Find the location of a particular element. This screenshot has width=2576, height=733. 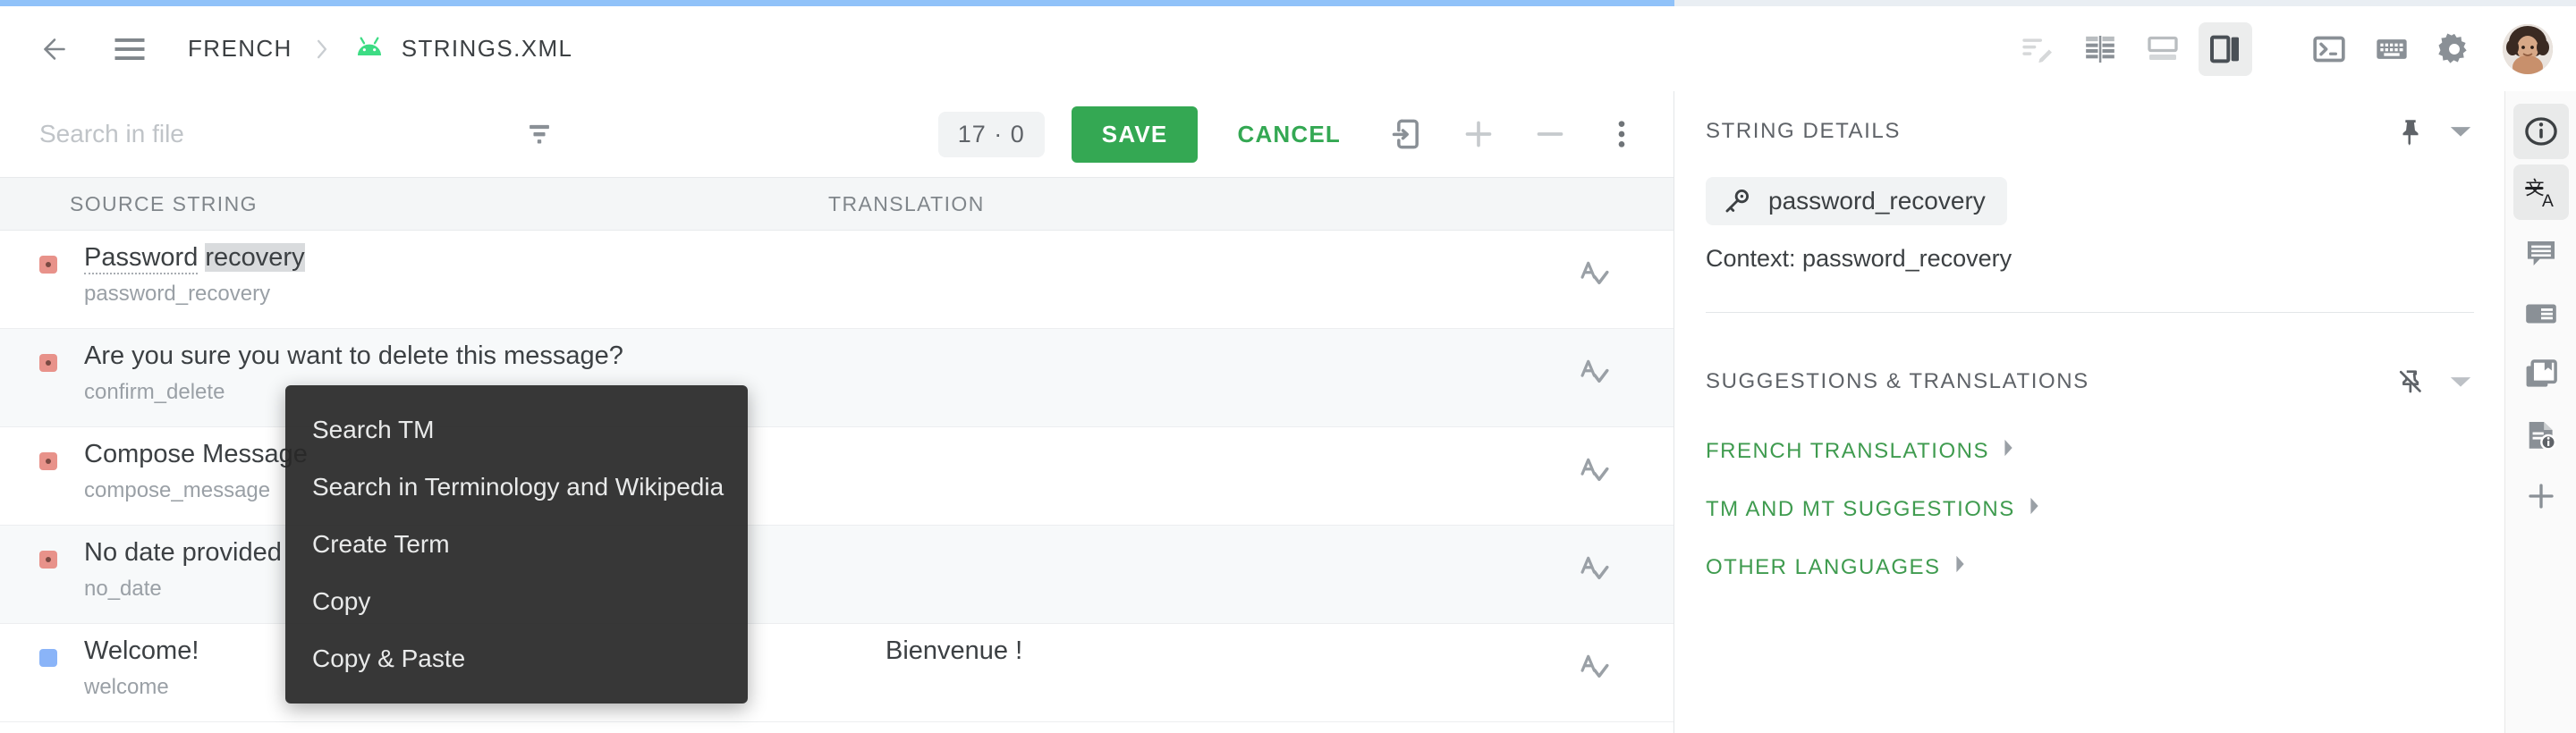

collapse-string-details-button is located at coordinates (2460, 131).